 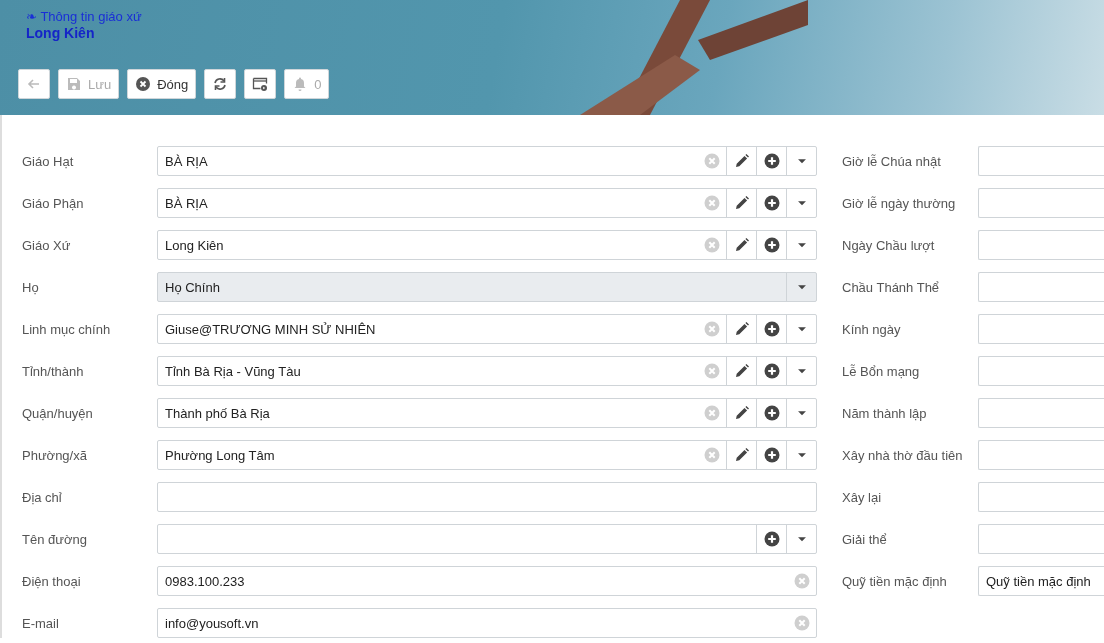 I want to click on field-label: Linh mục chính, so click(x=67, y=329).